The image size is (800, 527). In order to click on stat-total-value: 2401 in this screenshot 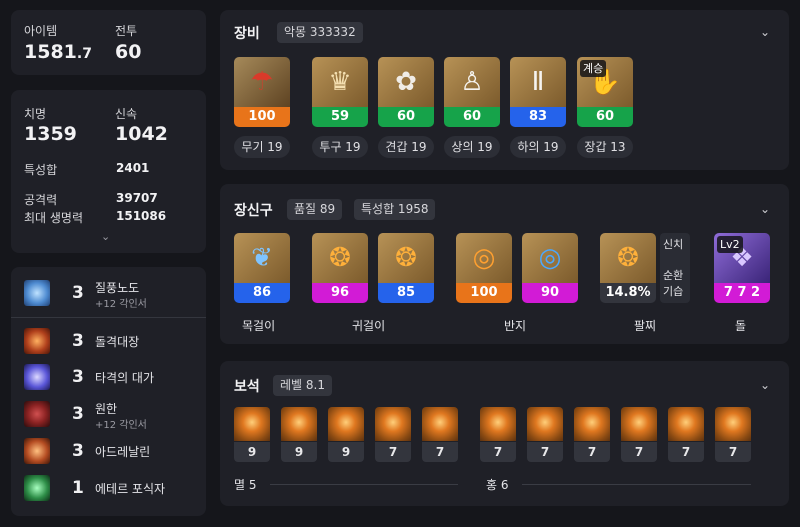, I will do `click(133, 168)`.